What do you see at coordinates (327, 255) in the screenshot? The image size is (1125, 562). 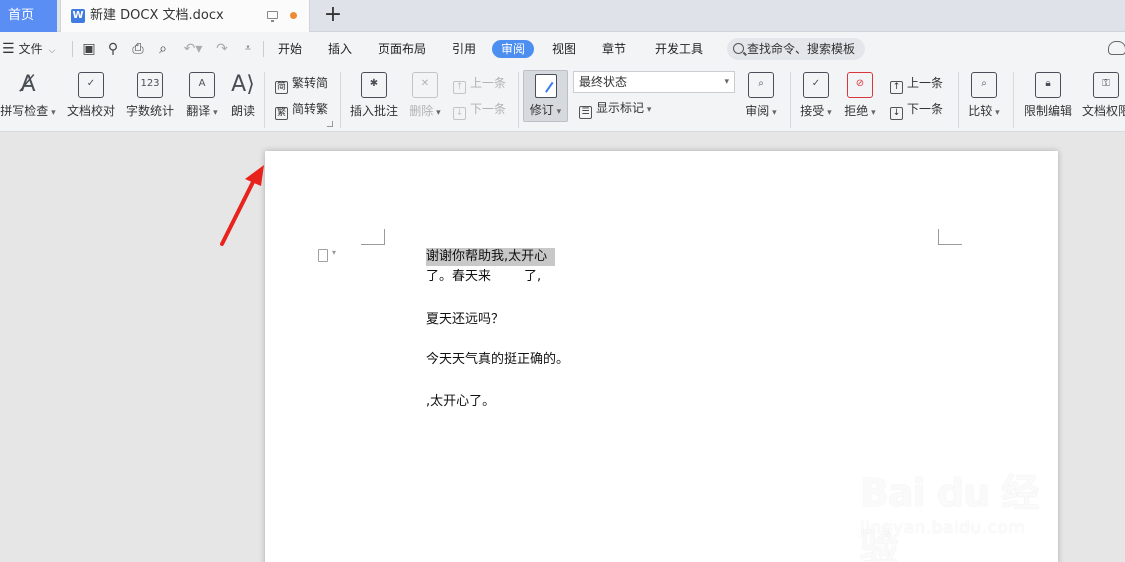 I see `paragraph-handle-icon` at bounding box center [327, 255].